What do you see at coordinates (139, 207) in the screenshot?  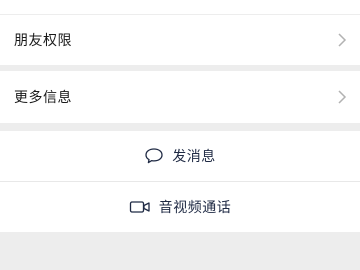 I see `video-camera-icon` at bounding box center [139, 207].